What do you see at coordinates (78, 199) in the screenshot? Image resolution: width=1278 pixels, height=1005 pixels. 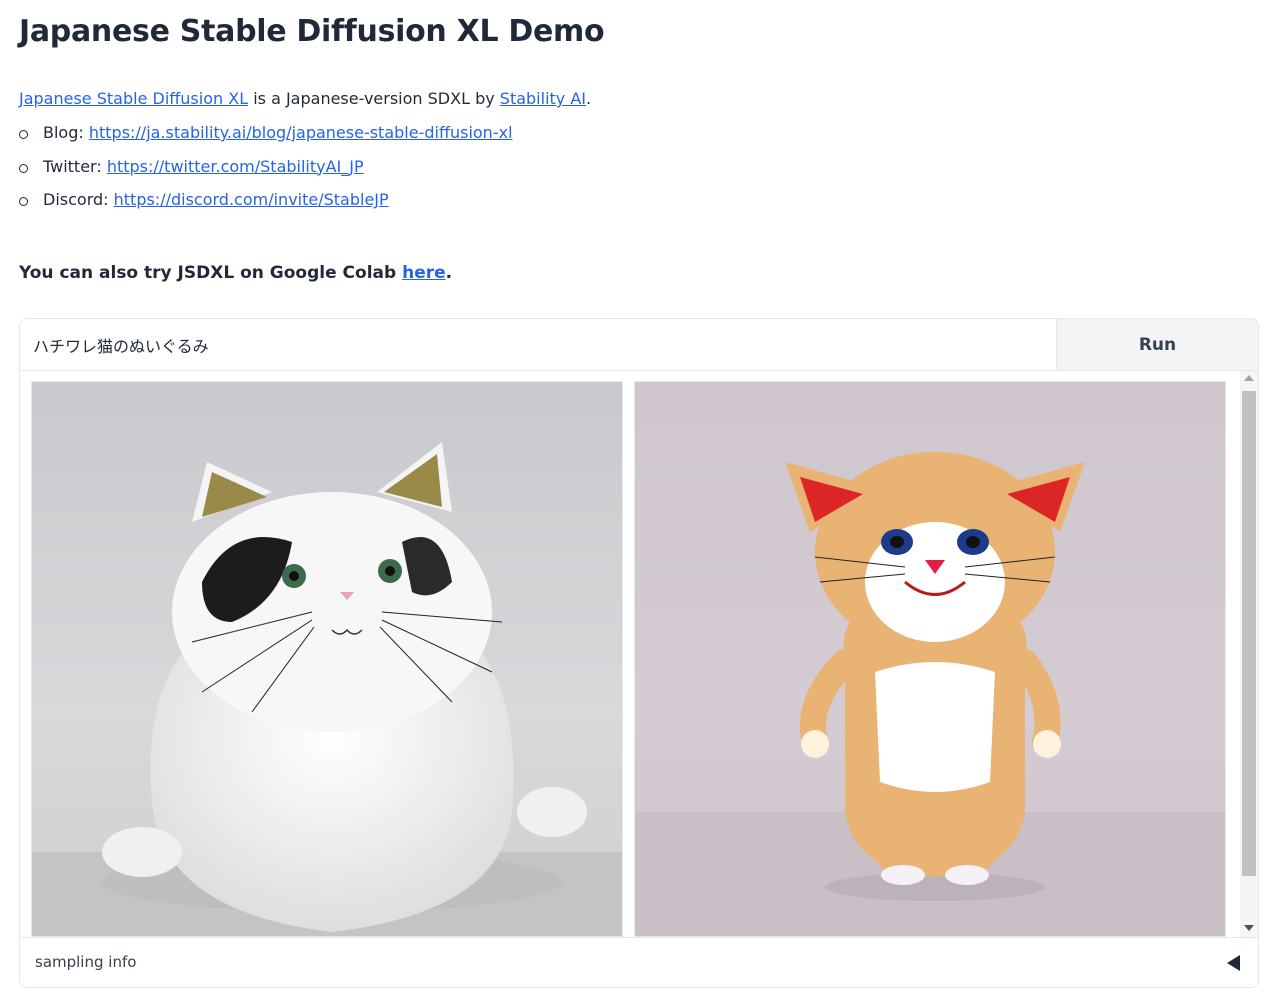 I see `discord-label: Discord:` at bounding box center [78, 199].